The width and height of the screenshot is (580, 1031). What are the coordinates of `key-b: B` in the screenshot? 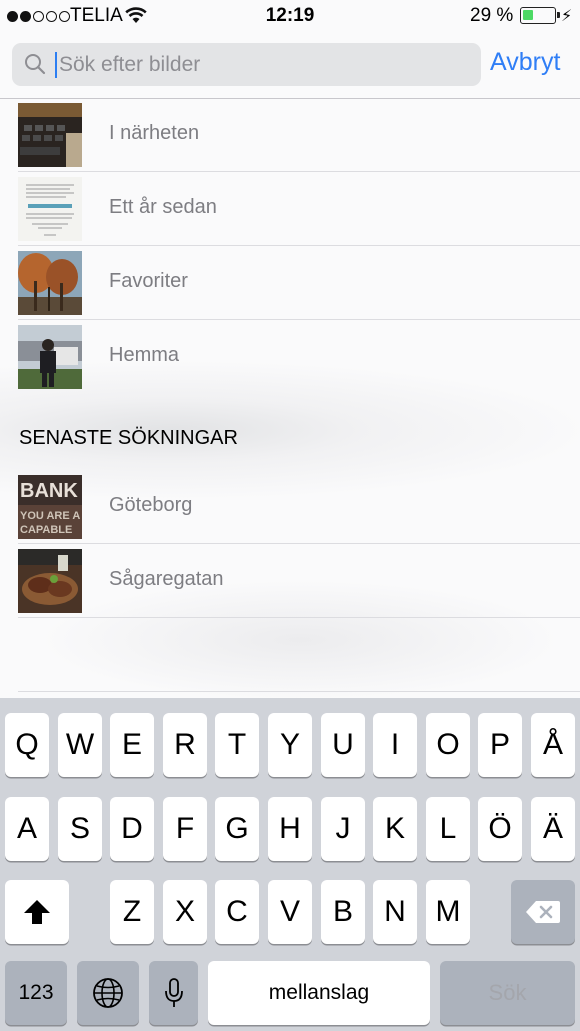 It's located at (343, 912).